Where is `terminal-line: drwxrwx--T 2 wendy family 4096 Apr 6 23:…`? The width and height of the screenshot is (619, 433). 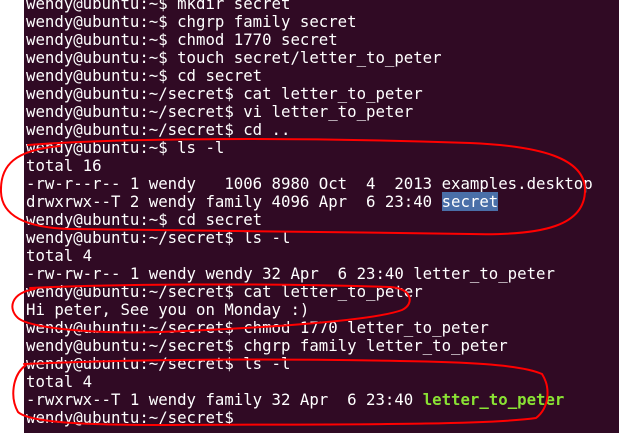 terminal-line: drwxrwx--T 2 wendy family 4096 Apr 6 23:… is located at coordinates (309, 201).